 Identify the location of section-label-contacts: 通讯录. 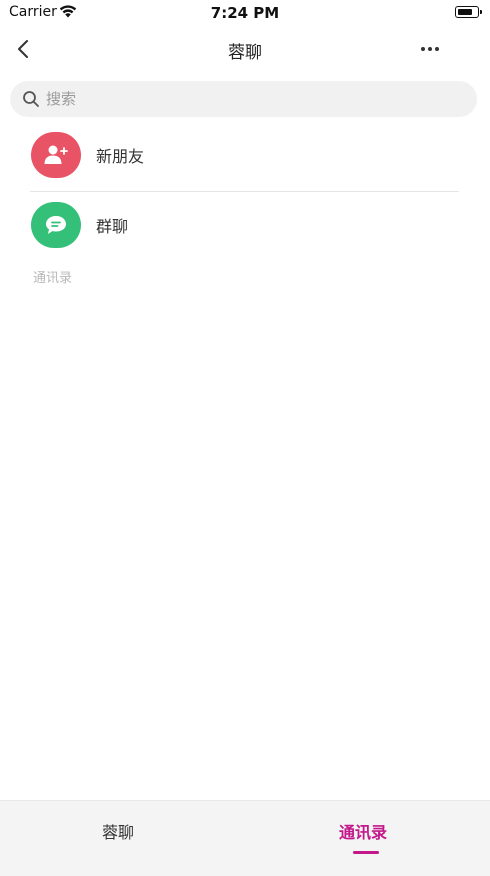
(53, 278).